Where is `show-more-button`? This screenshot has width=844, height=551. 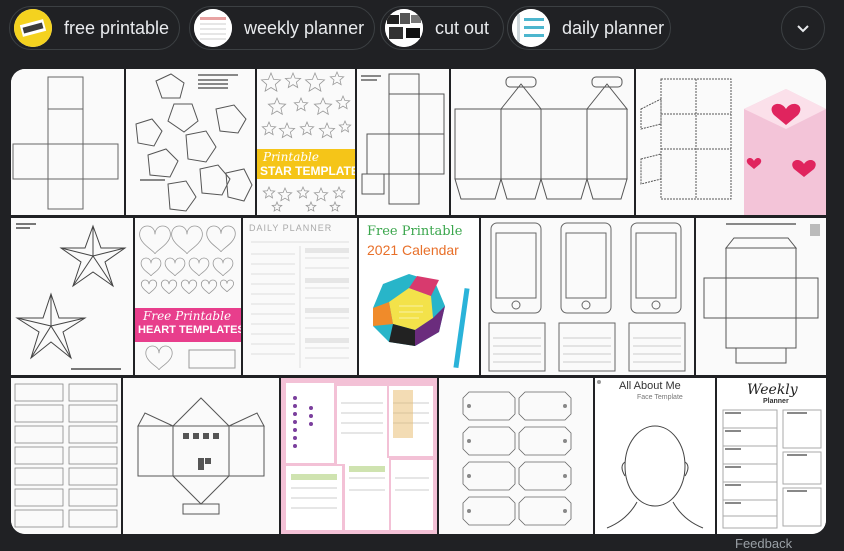 show-more-button is located at coordinates (803, 28).